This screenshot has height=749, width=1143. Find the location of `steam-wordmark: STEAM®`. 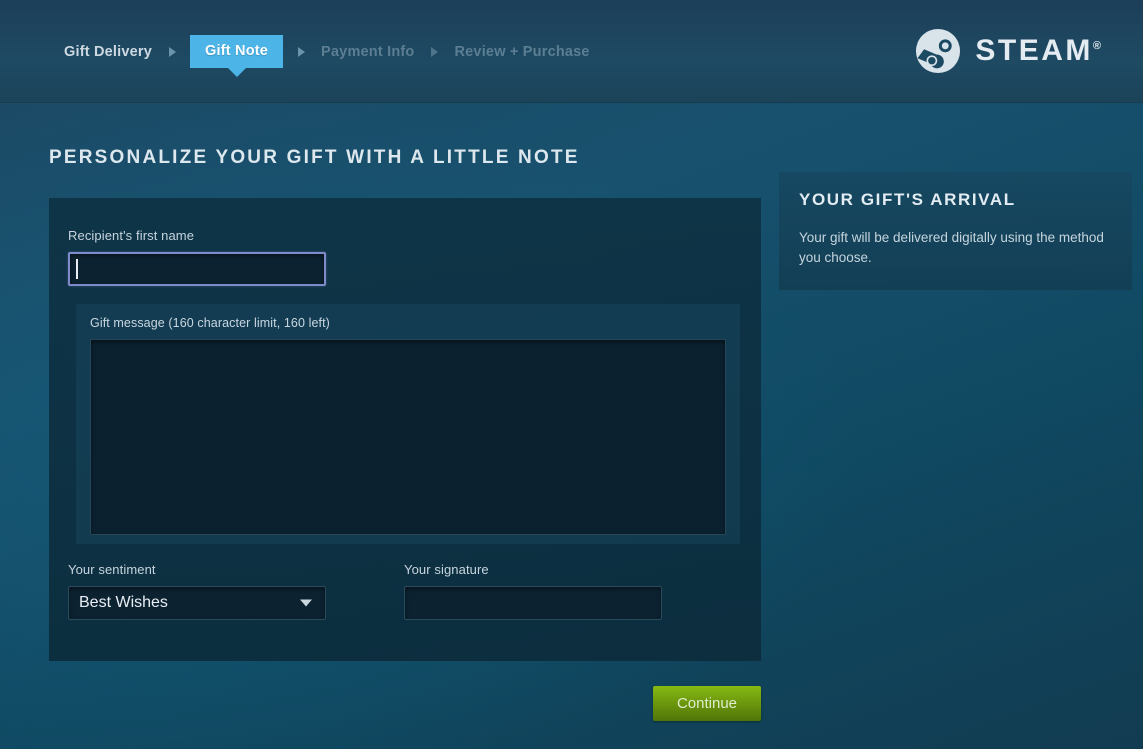

steam-wordmark: STEAM® is located at coordinates (1038, 51).